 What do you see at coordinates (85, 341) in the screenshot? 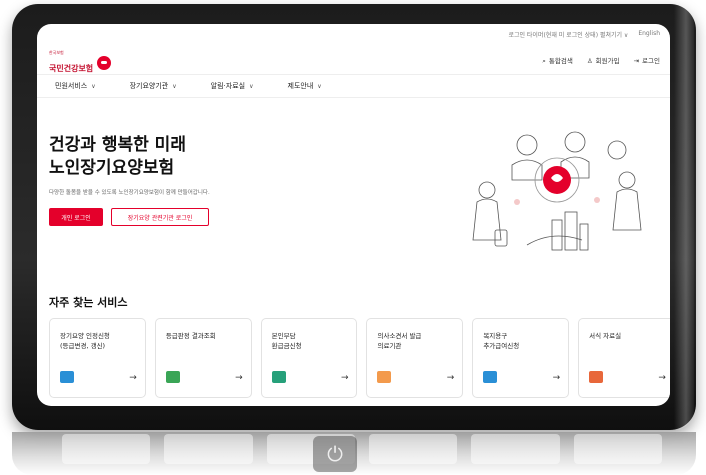
I see `card-label: 장기요양 인정신청 (등급변경, 갱신)` at bounding box center [85, 341].